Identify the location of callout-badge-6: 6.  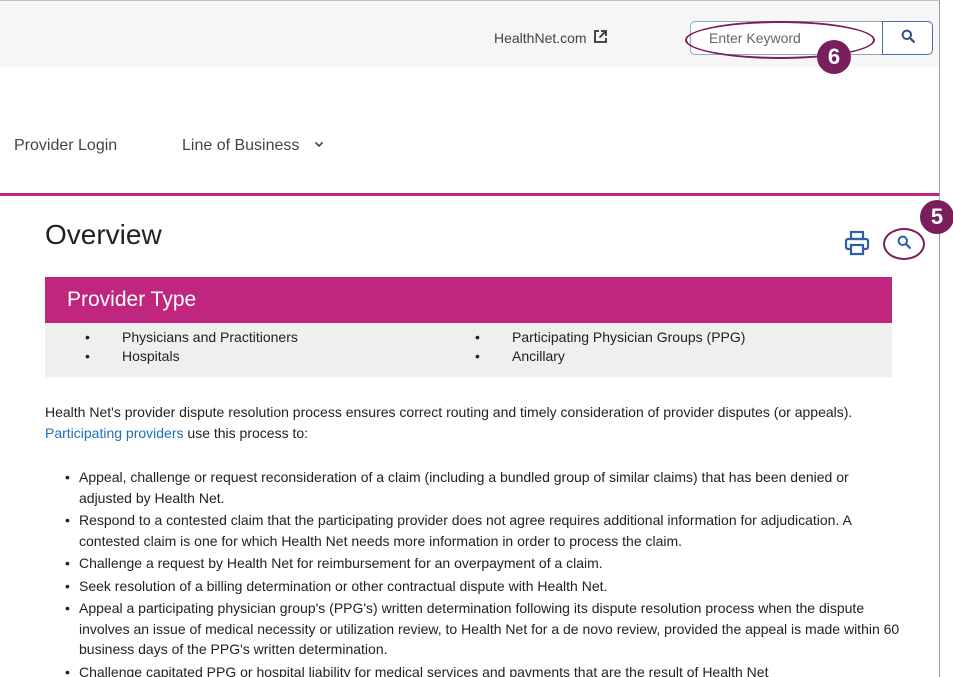
(834, 57).